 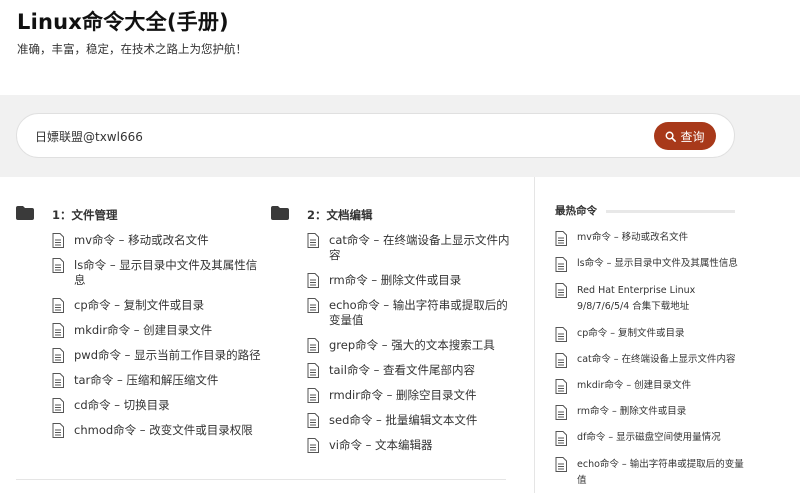 I want to click on list-item: tail命令 – 查看文件尾部内容, so click(x=409, y=370).